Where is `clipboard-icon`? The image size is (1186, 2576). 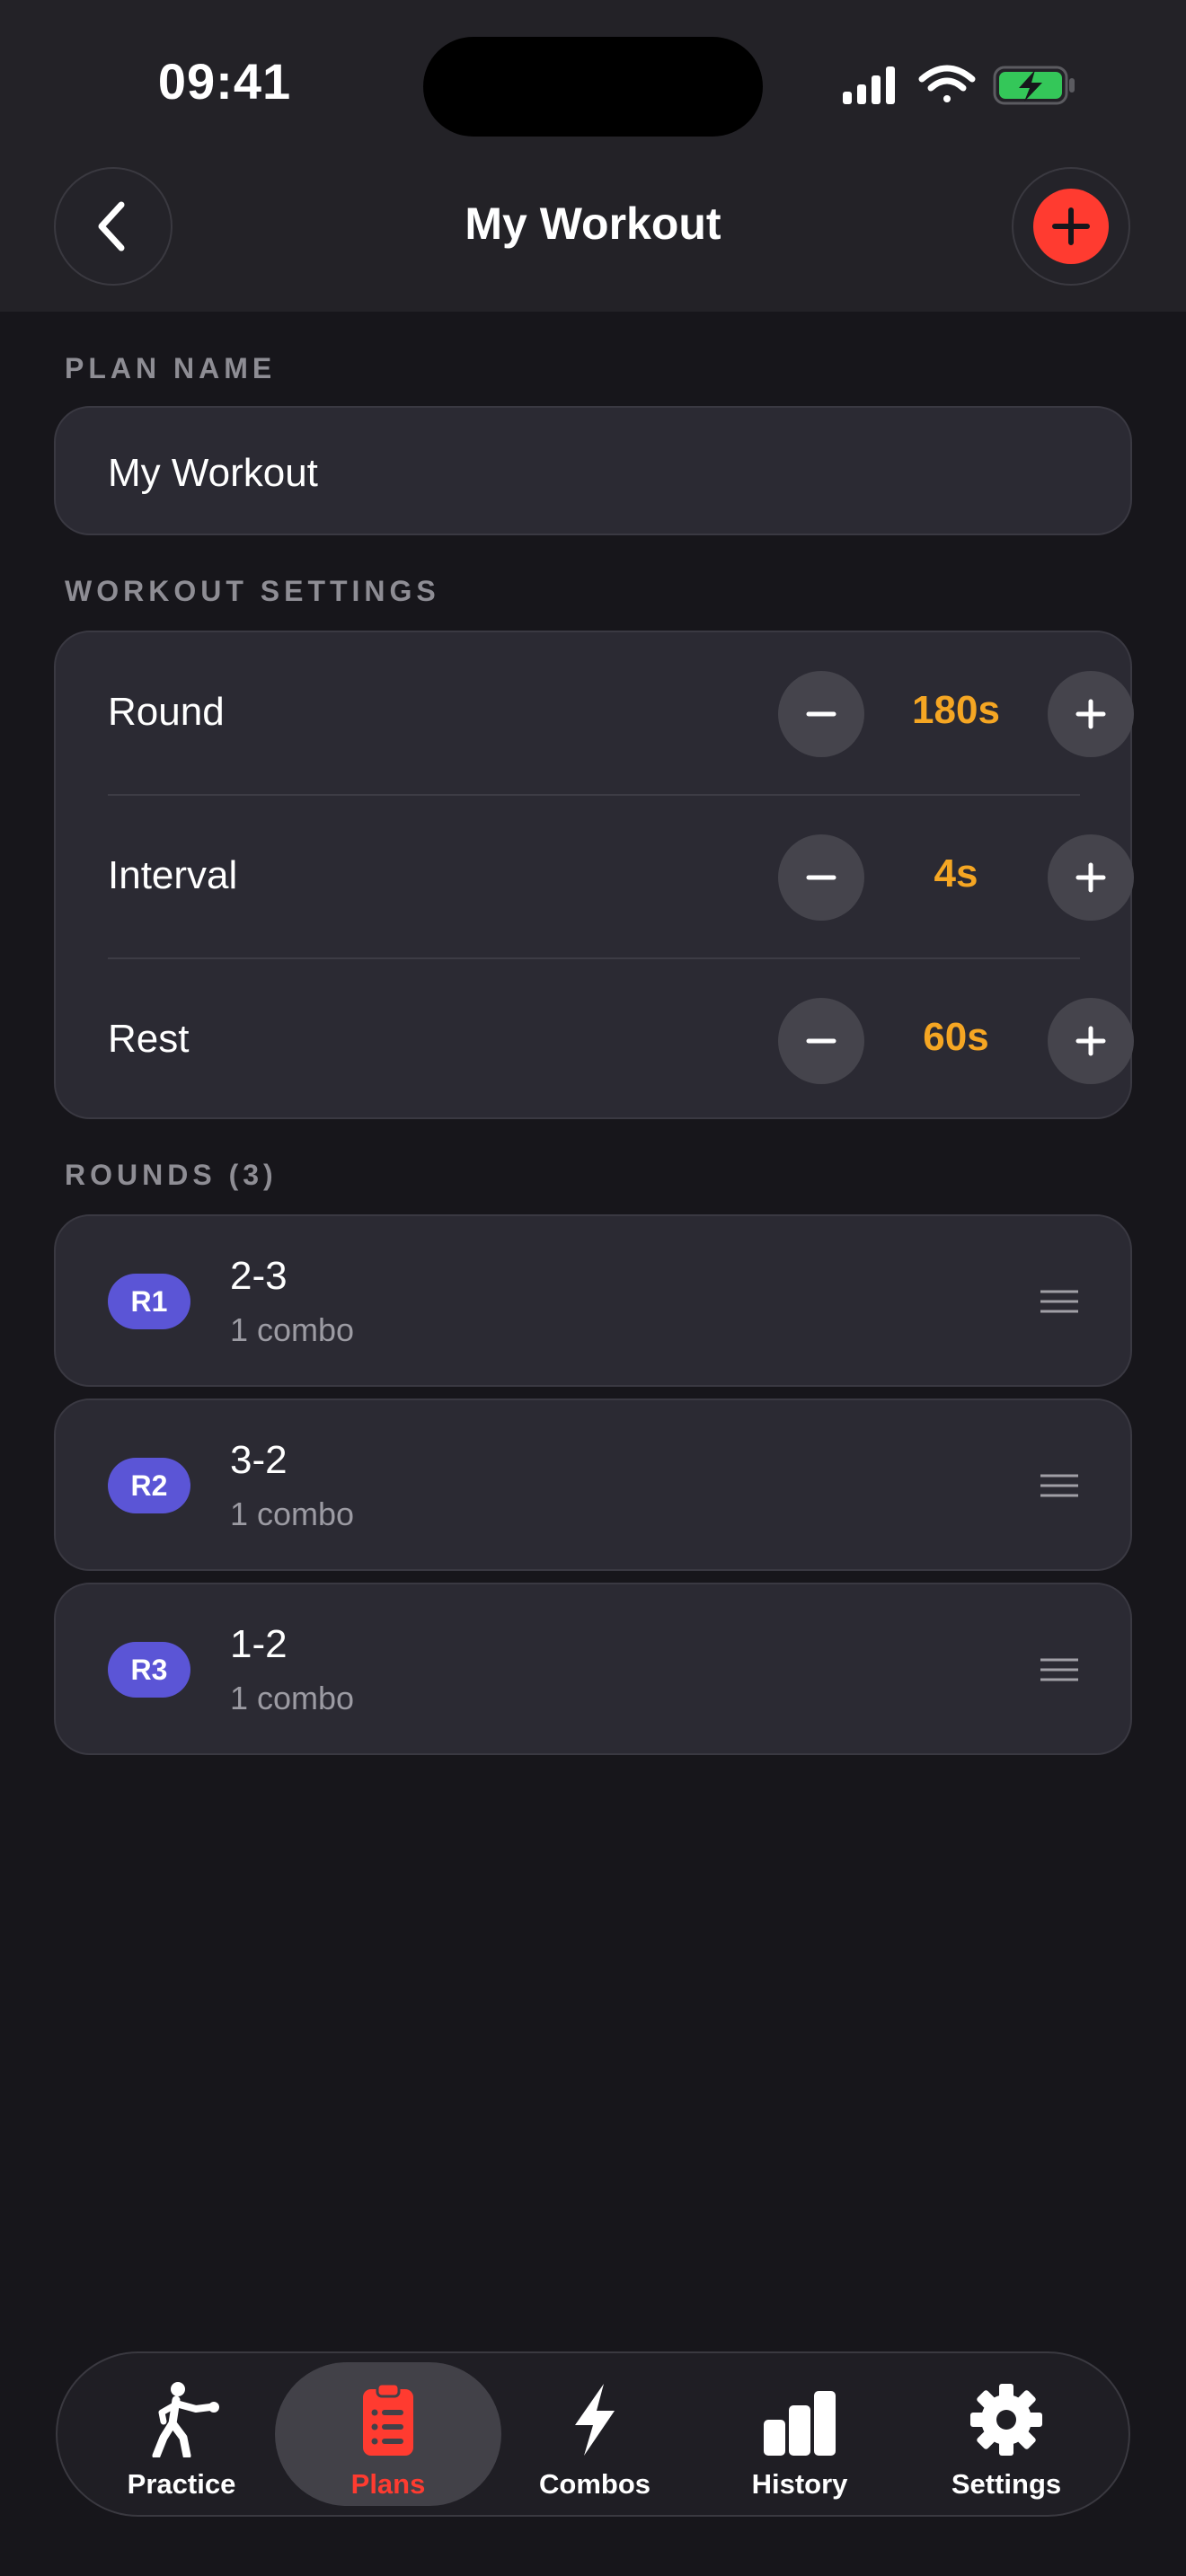
clipboard-icon is located at coordinates (388, 2419).